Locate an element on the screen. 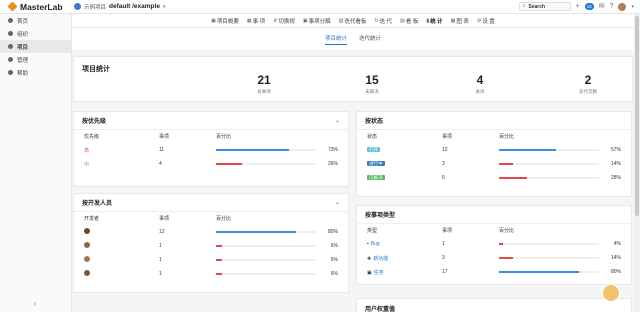 The width and height of the screenshot is (640, 312). help-icon: ? is located at coordinates (612, 6).